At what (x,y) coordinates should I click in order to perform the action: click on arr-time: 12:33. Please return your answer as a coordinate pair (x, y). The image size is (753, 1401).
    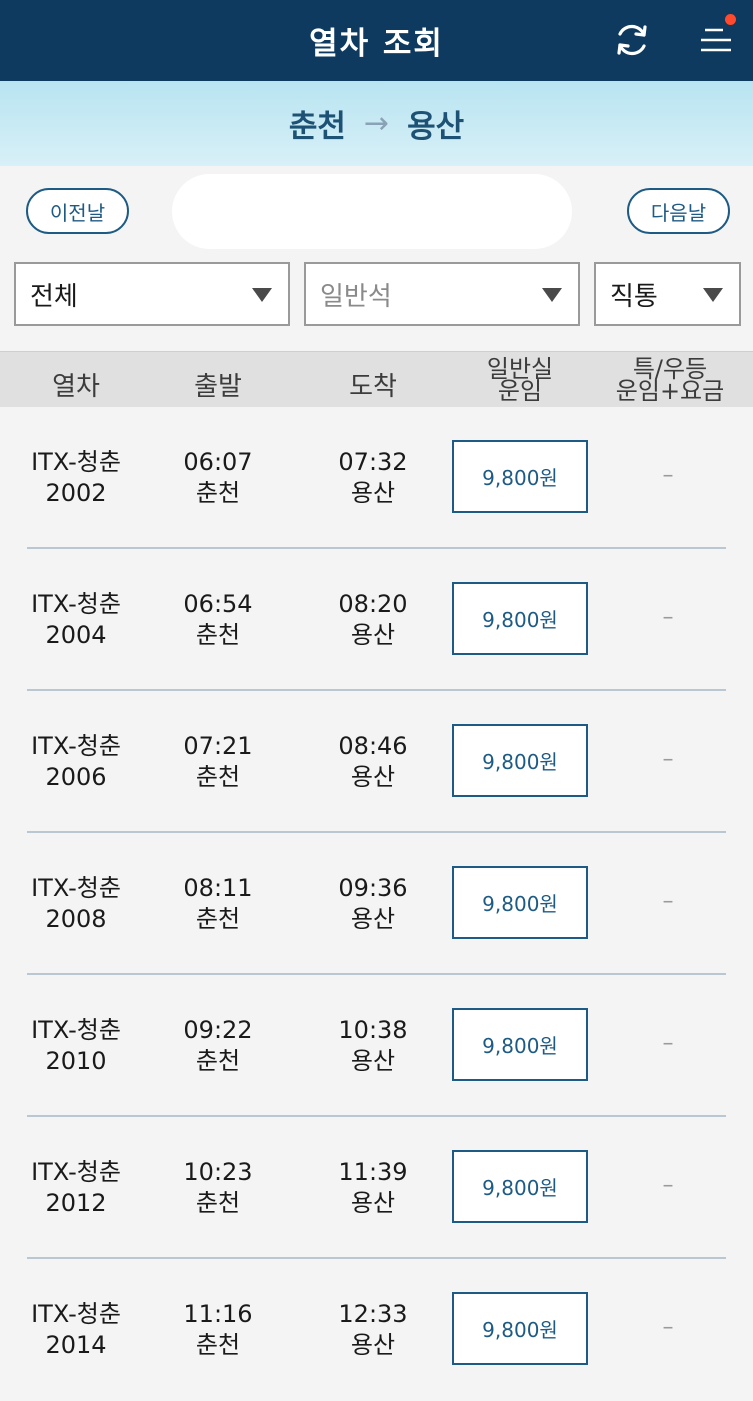
    Looking at the image, I should click on (373, 1314).